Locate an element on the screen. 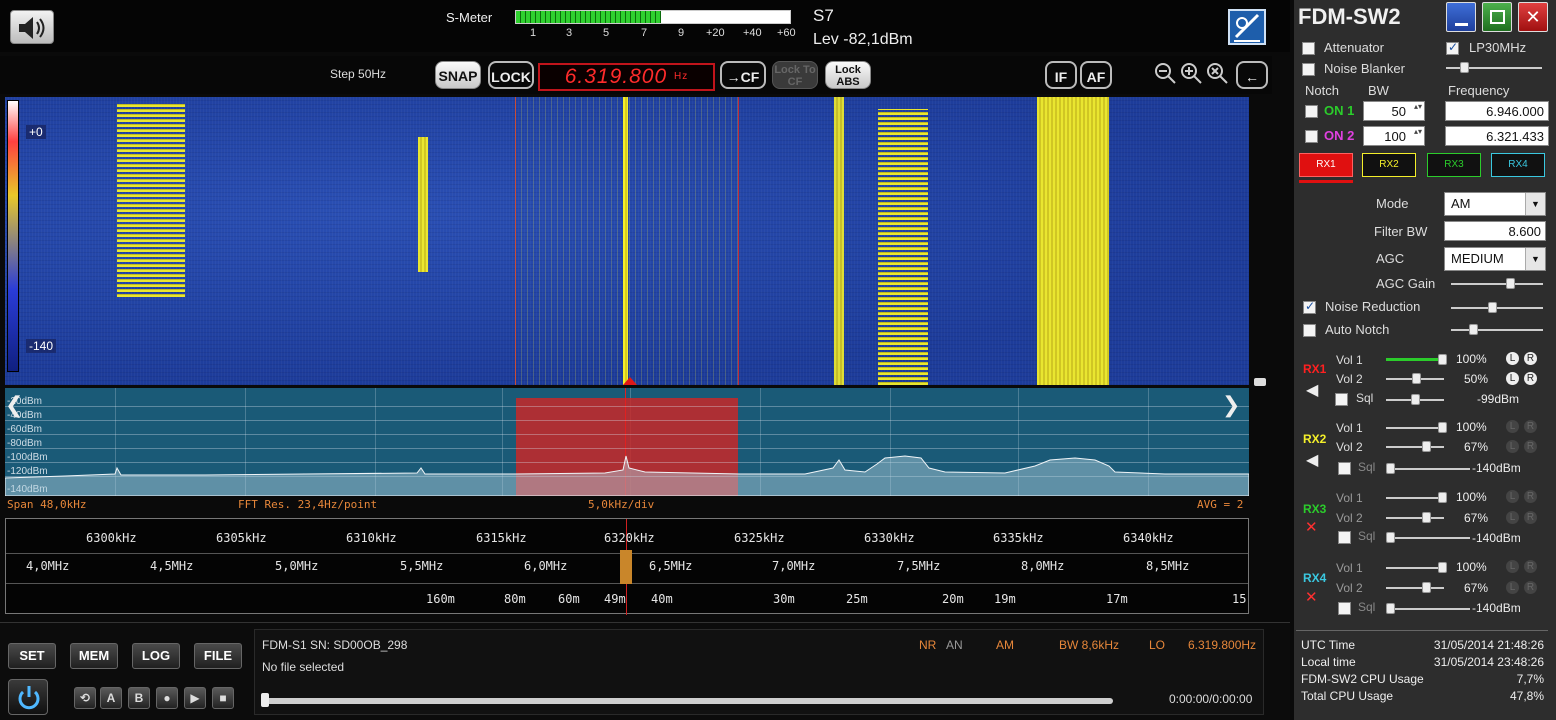 This screenshot has width=1556, height=720. notch2-frequency-input: 6.321.433 is located at coordinates (1497, 136).